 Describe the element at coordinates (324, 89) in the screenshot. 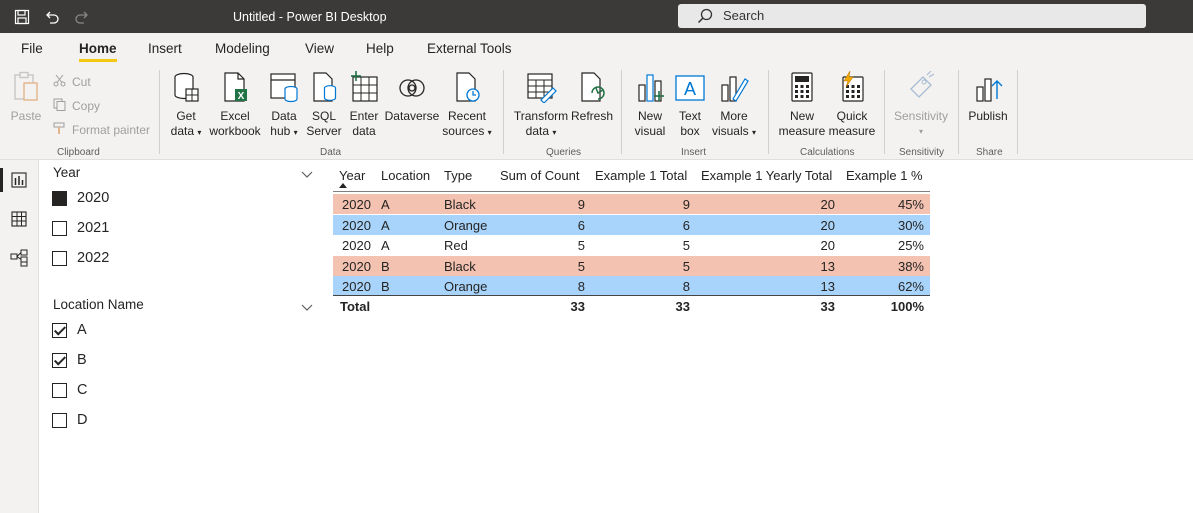

I see `sql-server-icon` at that location.